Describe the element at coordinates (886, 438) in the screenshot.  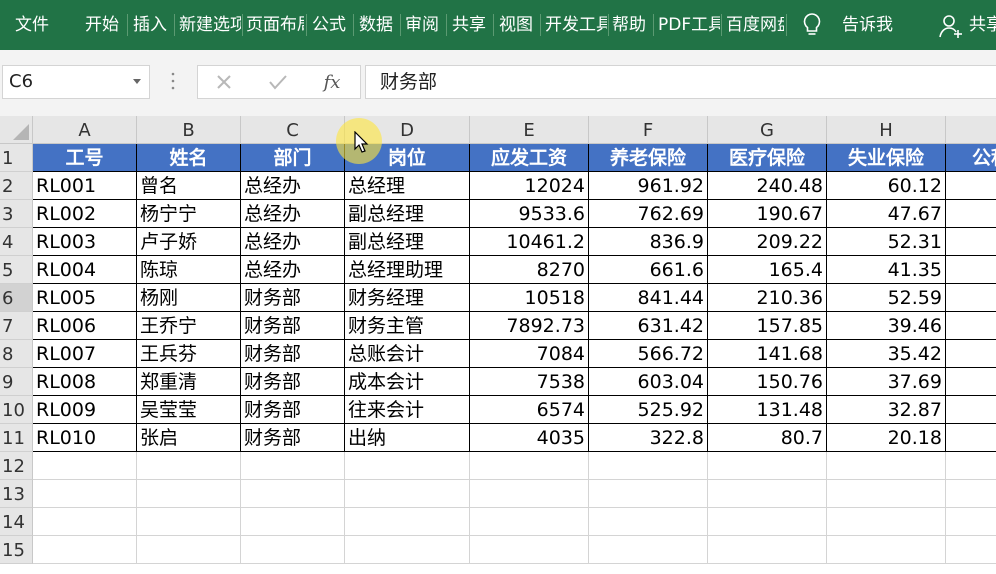
I see `data-cell: 20.18` at that location.